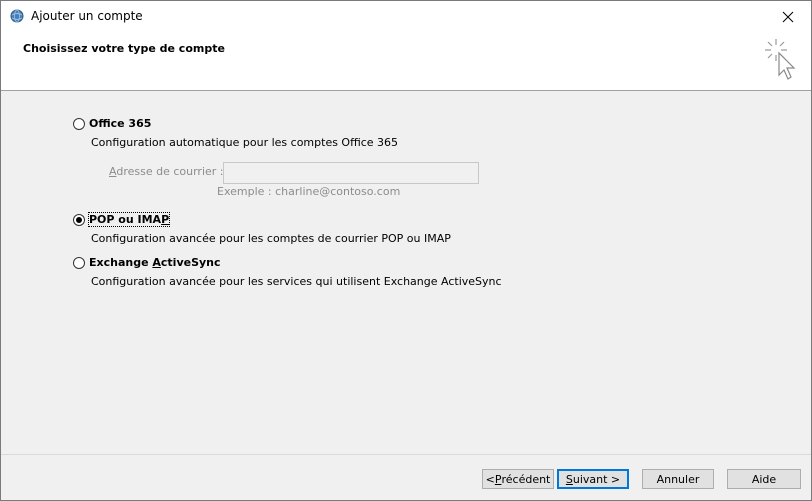 This screenshot has width=812, height=501. What do you see at coordinates (309, 191) in the screenshot?
I see `email-example-hint: Exemple : charline@contoso.com` at bounding box center [309, 191].